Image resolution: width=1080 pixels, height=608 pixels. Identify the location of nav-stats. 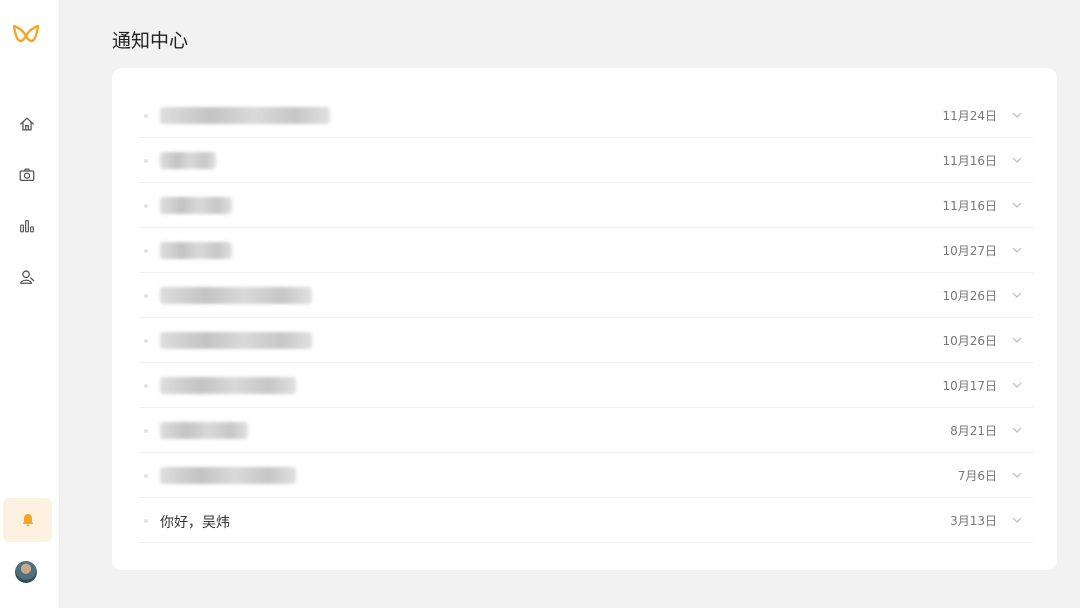
(27, 226).